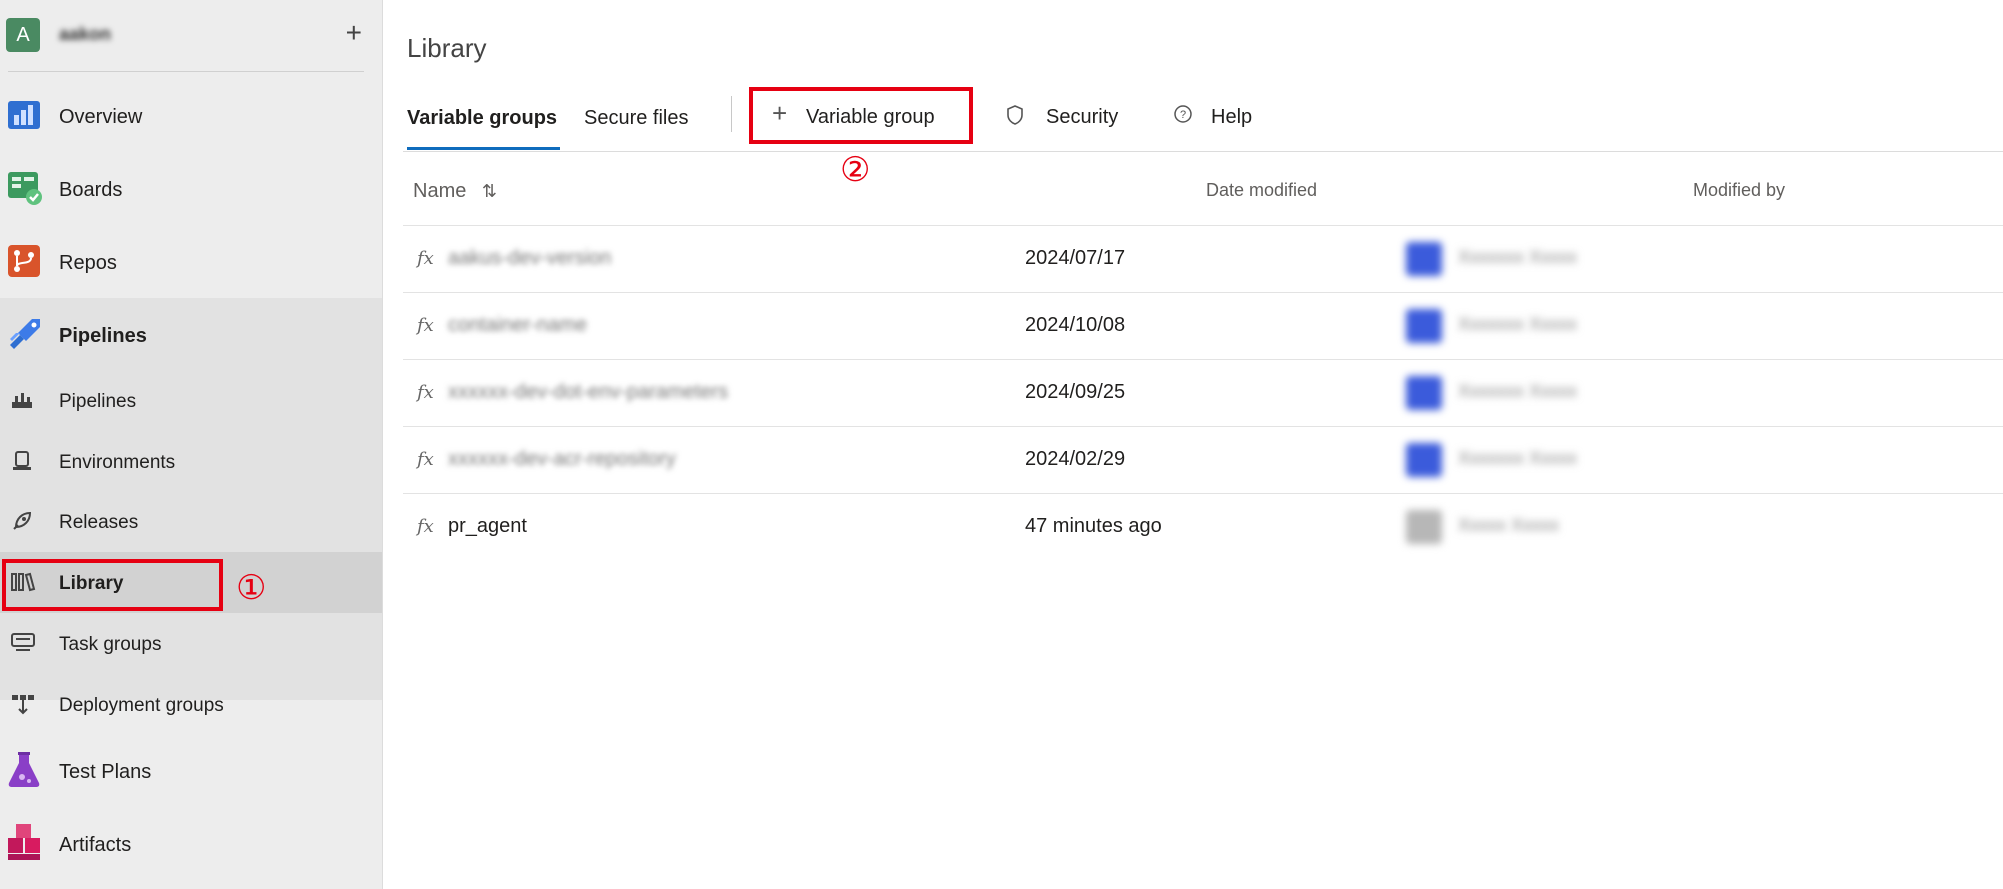 The image size is (2003, 889). What do you see at coordinates (191, 190) in the screenshot?
I see `sidebar-item-boards: Boards` at bounding box center [191, 190].